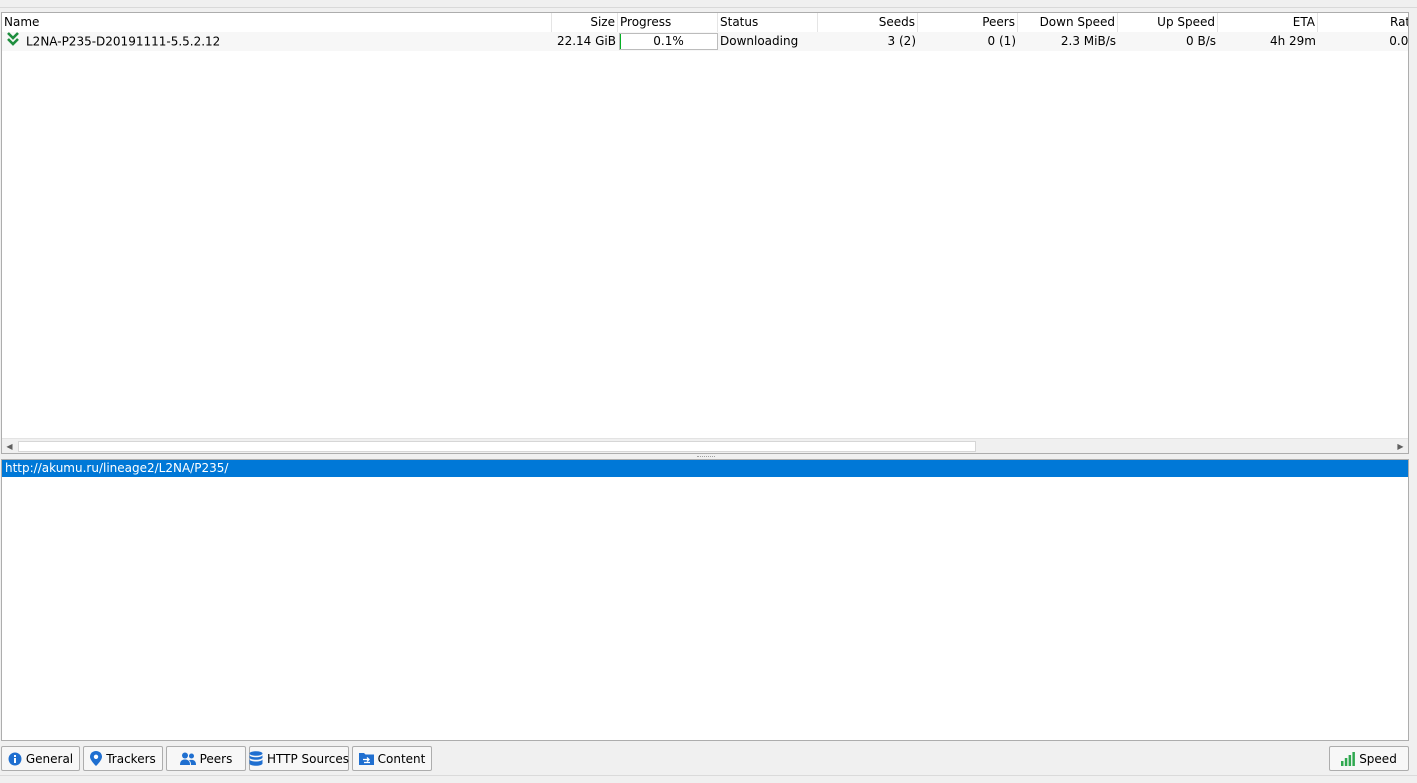 This screenshot has height=783, width=1417. I want to click on info-icon, so click(15, 759).